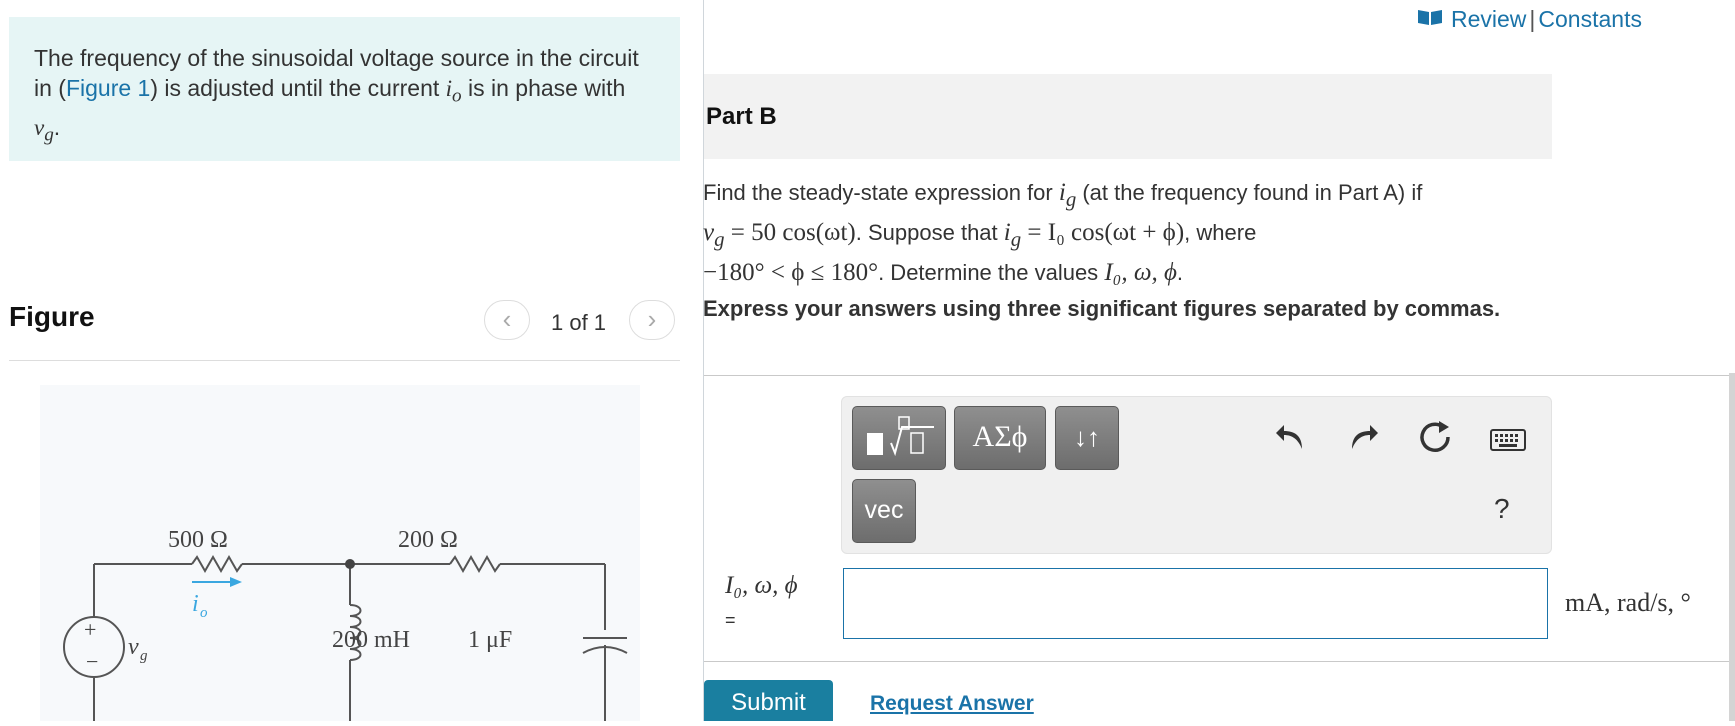 This screenshot has height=726, width=1735. What do you see at coordinates (52, 316) in the screenshot?
I see `figure-title: Figure` at bounding box center [52, 316].